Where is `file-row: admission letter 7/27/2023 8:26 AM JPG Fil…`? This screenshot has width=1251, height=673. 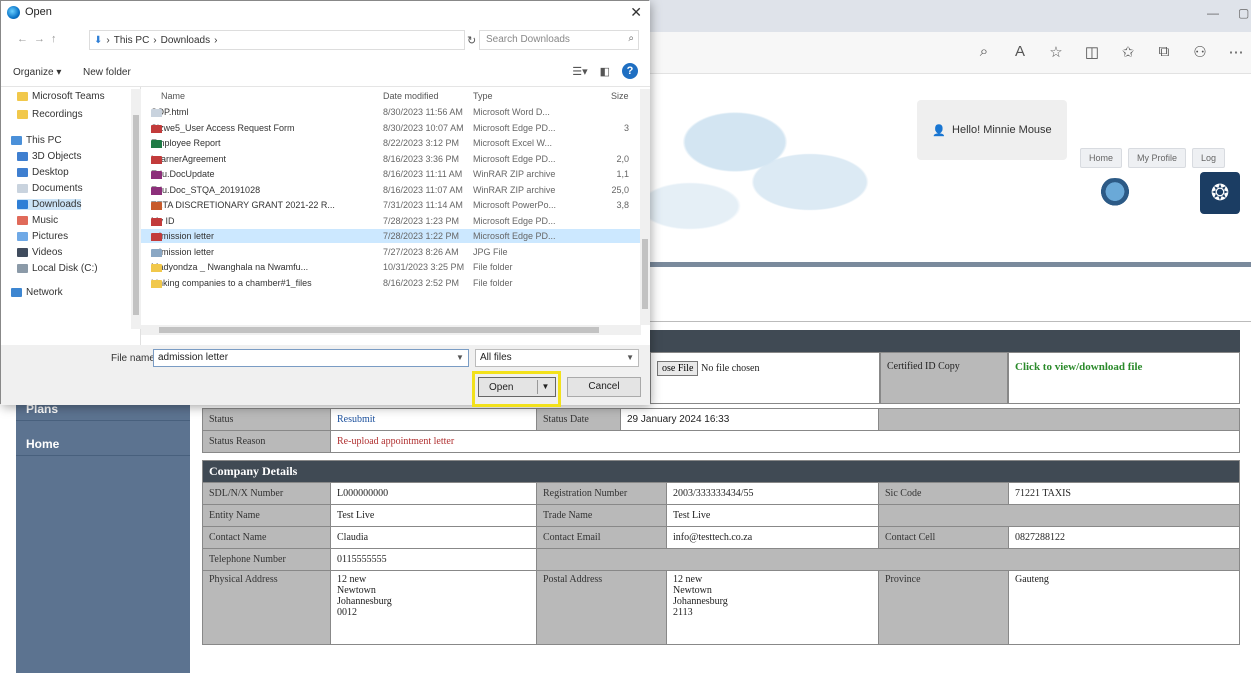 file-row: admission letter 7/27/2023 8:26 AM JPG Fil… is located at coordinates (391, 252).